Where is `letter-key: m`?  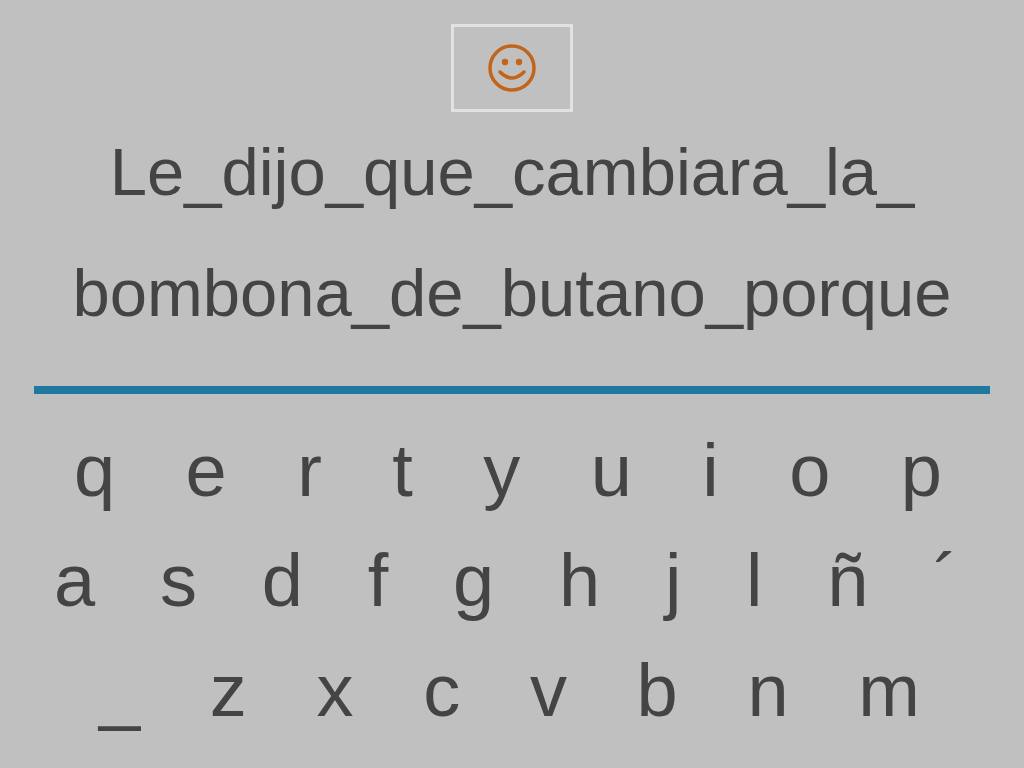 letter-key: m is located at coordinates (889, 691).